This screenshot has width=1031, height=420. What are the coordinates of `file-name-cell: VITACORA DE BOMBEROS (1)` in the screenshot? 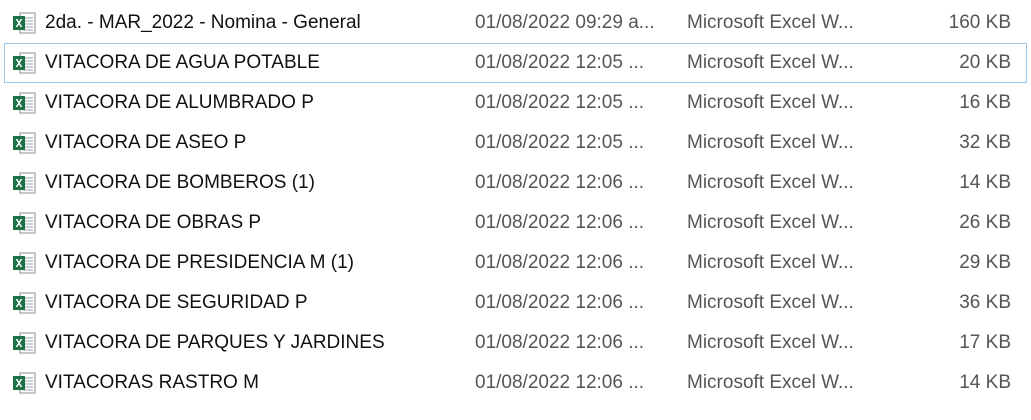 It's located at (240, 183).